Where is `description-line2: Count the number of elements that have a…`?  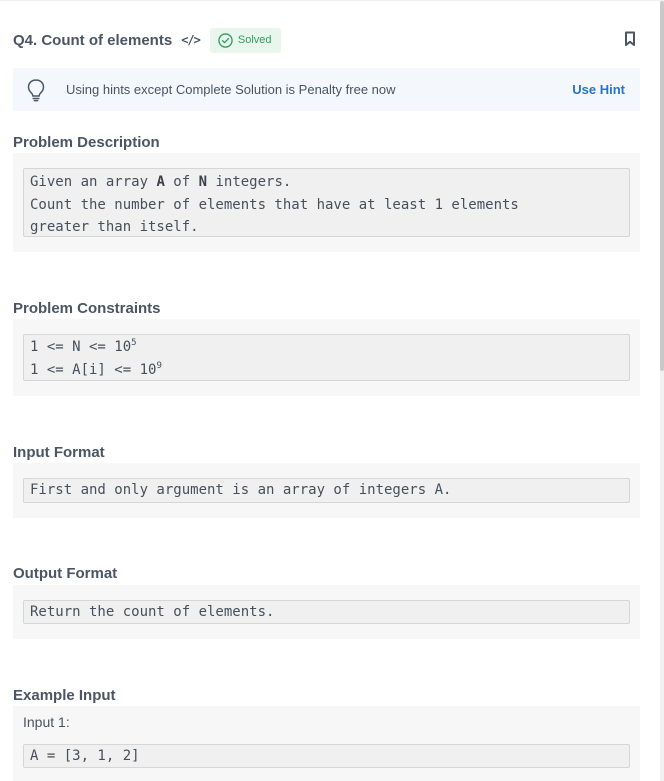
description-line2: Count the number of elements that have a… is located at coordinates (274, 204).